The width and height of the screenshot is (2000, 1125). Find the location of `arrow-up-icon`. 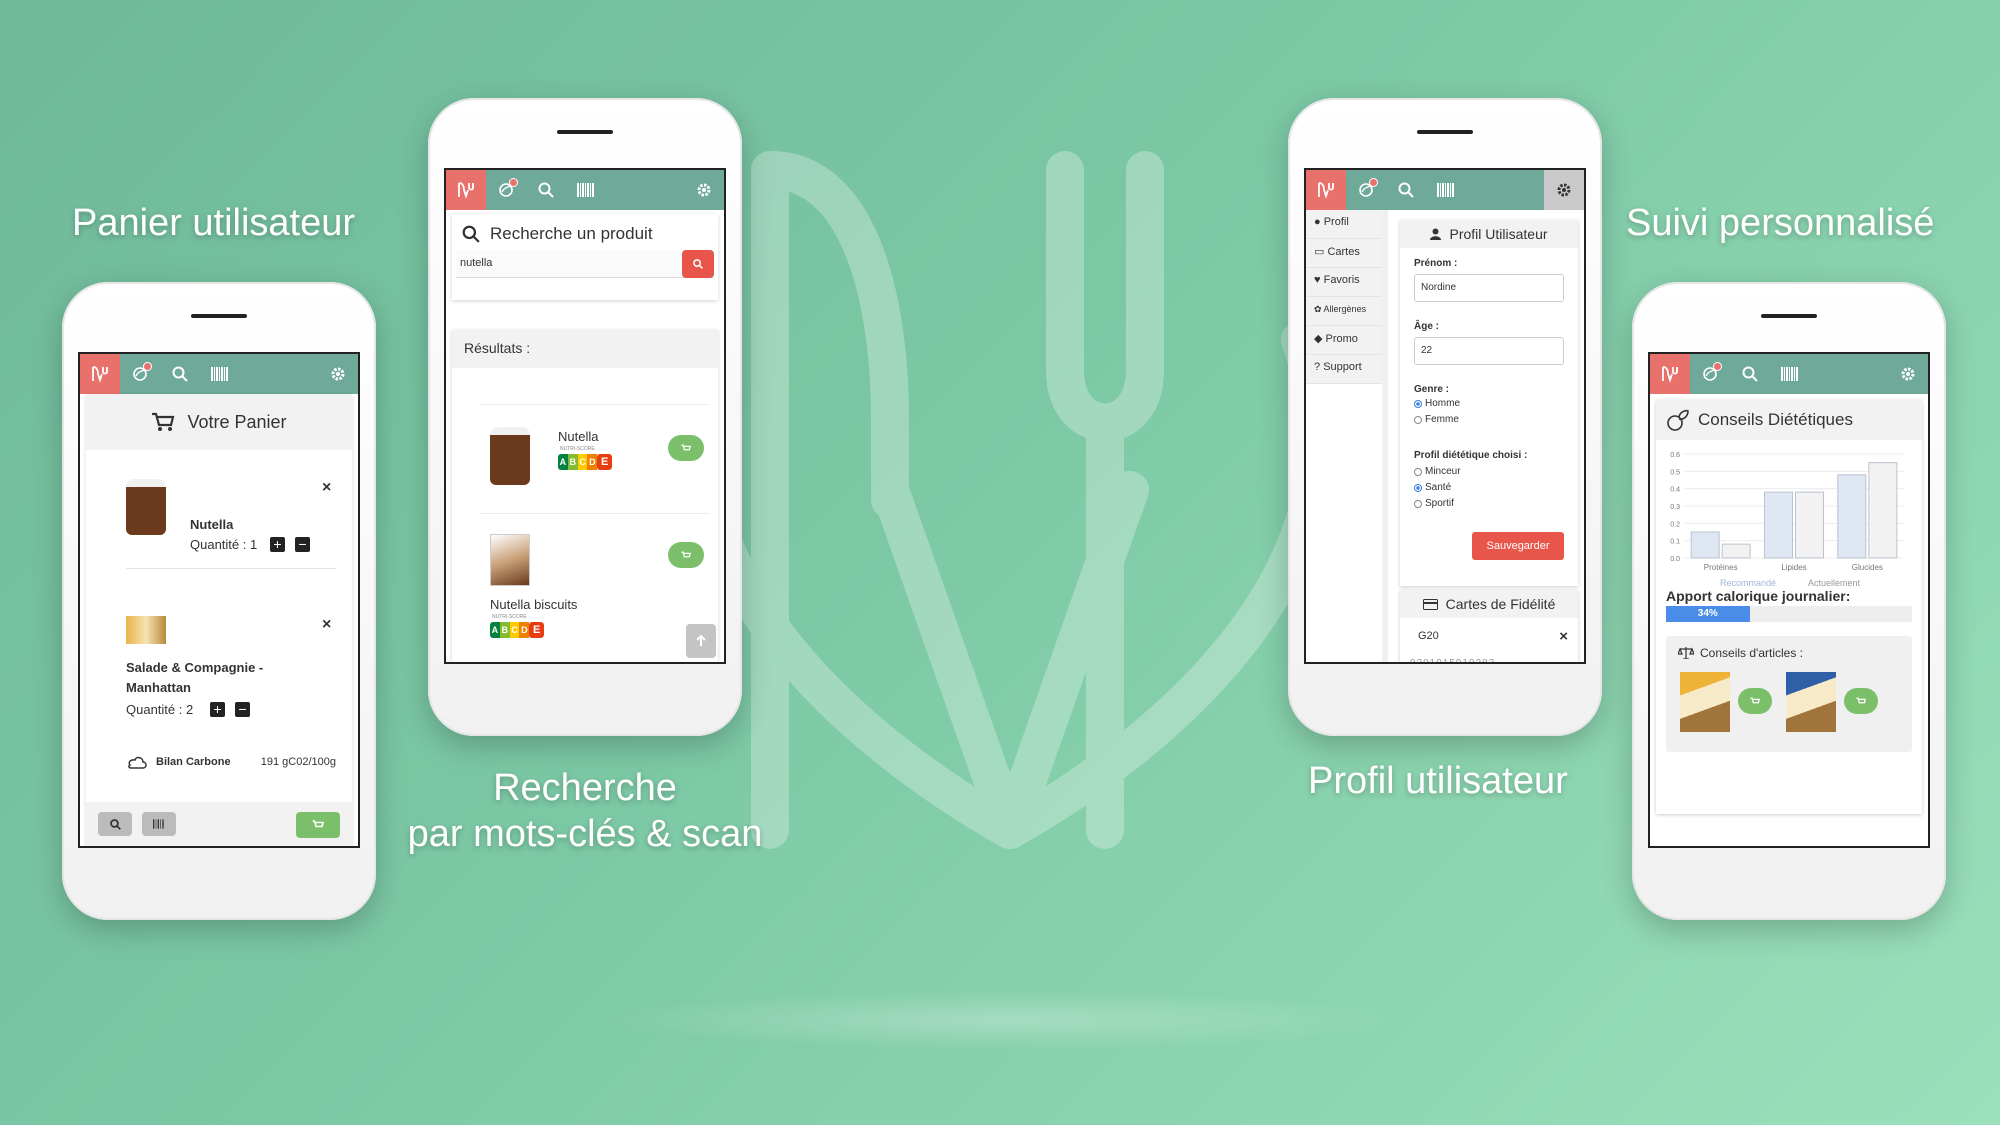

arrow-up-icon is located at coordinates (701, 640).